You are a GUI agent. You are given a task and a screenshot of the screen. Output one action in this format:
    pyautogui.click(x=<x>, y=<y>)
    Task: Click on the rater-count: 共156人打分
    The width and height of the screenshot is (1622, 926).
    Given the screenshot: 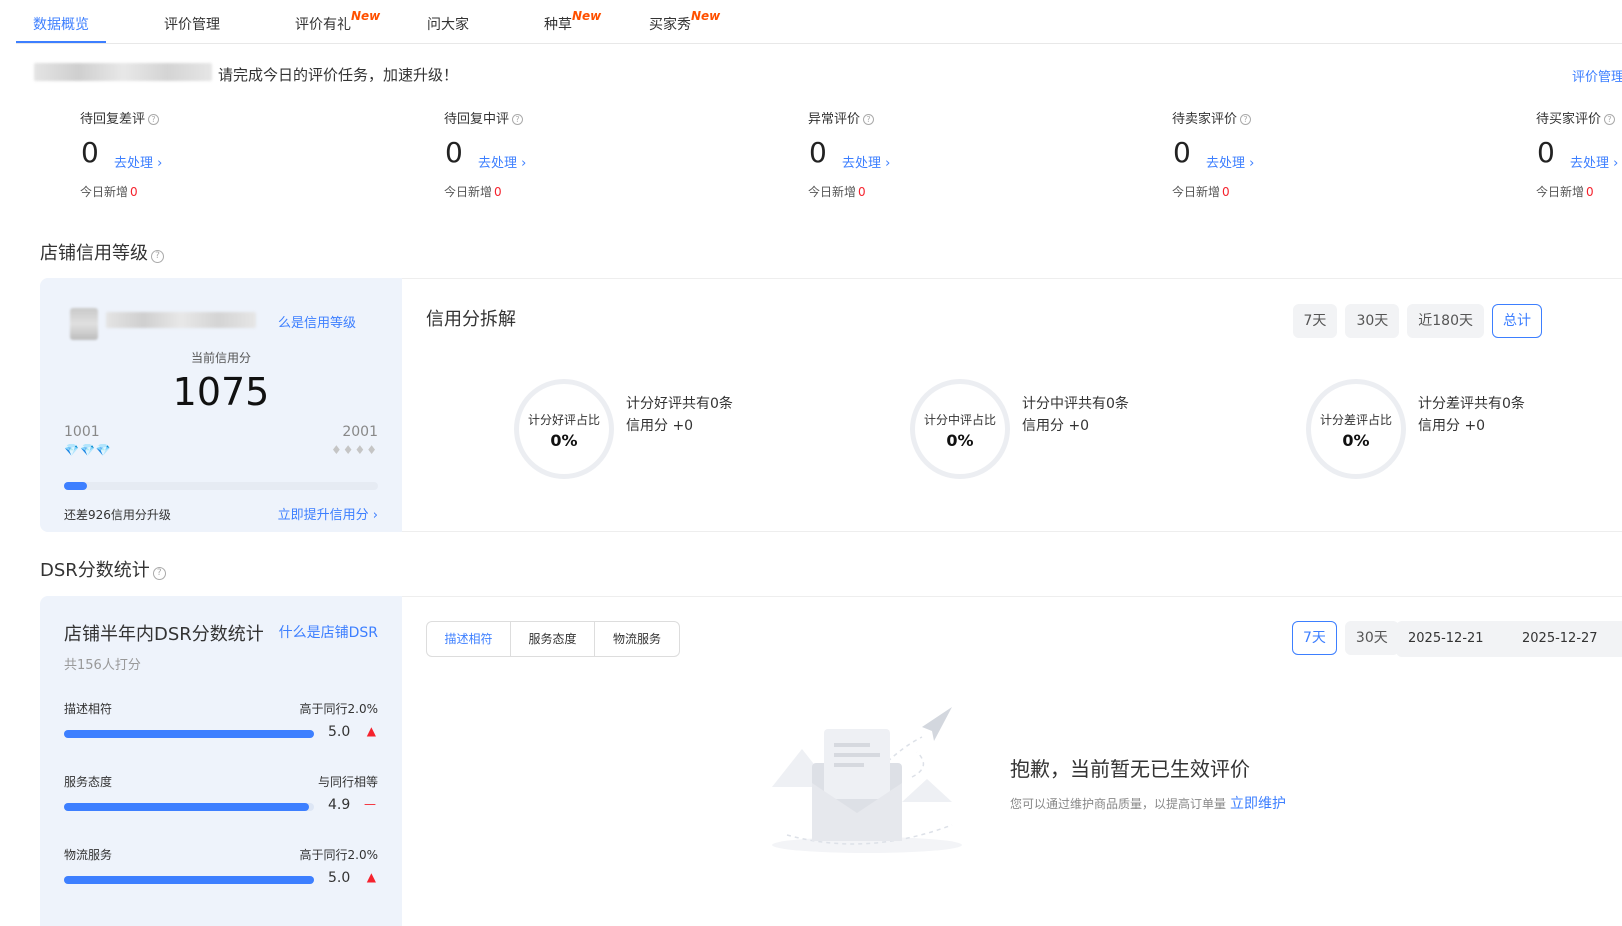 What is the action you would take?
    pyautogui.click(x=102, y=665)
    